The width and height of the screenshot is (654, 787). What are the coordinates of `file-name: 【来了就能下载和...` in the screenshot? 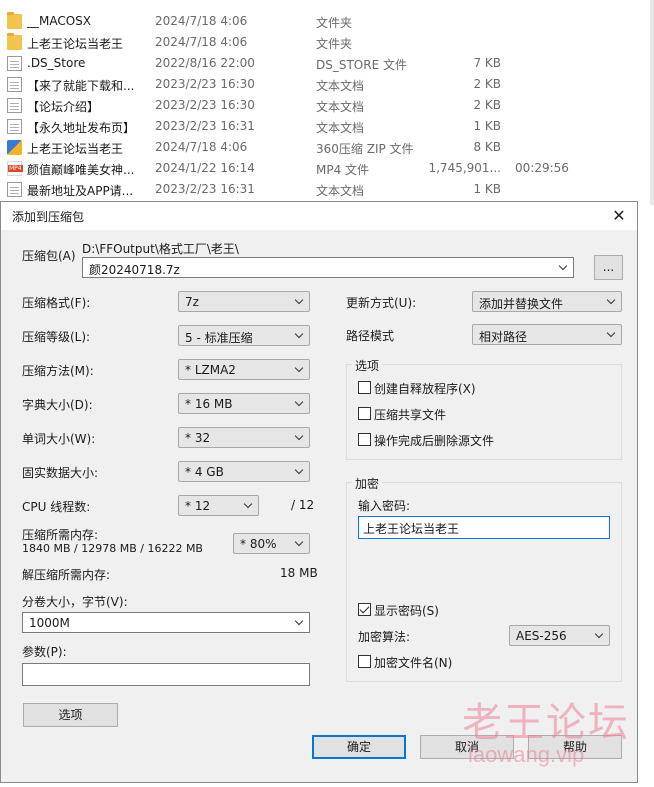 It's located at (81, 86).